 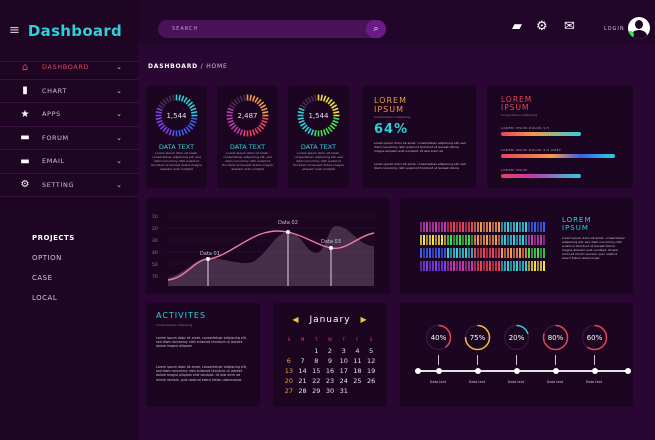 What do you see at coordinates (376, 29) in the screenshot?
I see `search-button: ⌕` at bounding box center [376, 29].